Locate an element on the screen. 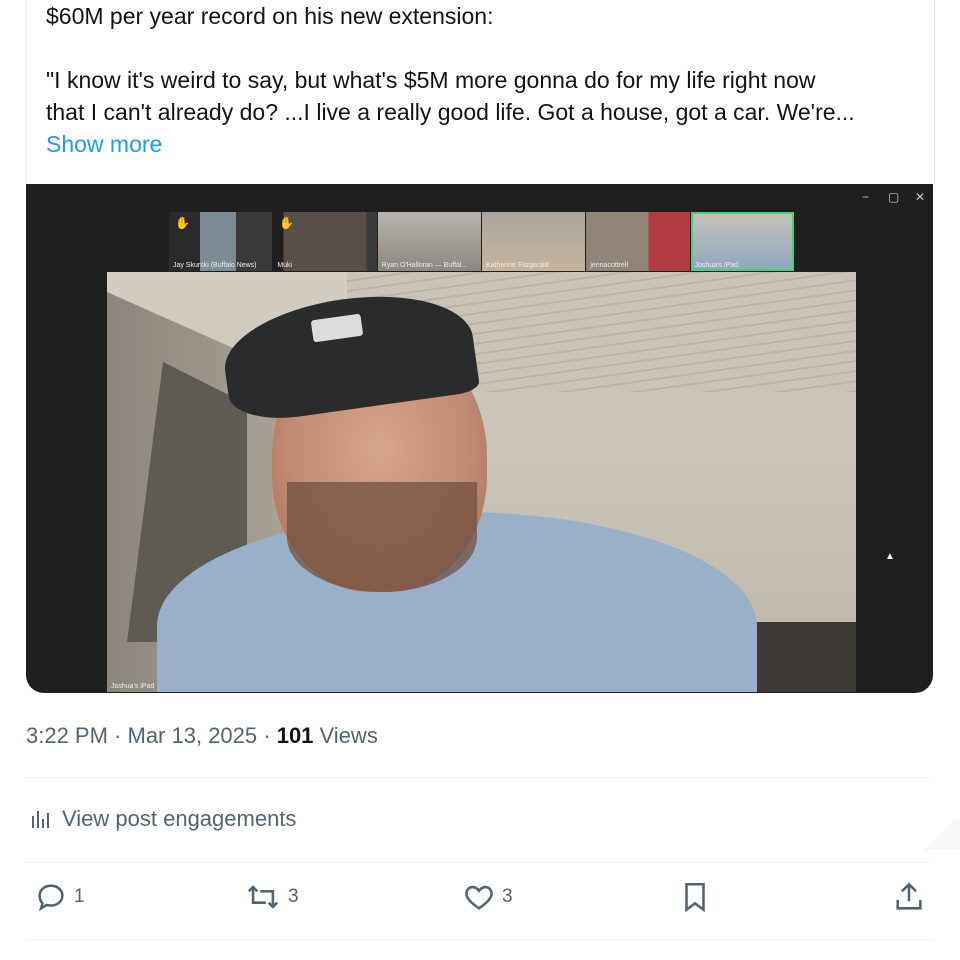  heart-icon is located at coordinates (479, 897).